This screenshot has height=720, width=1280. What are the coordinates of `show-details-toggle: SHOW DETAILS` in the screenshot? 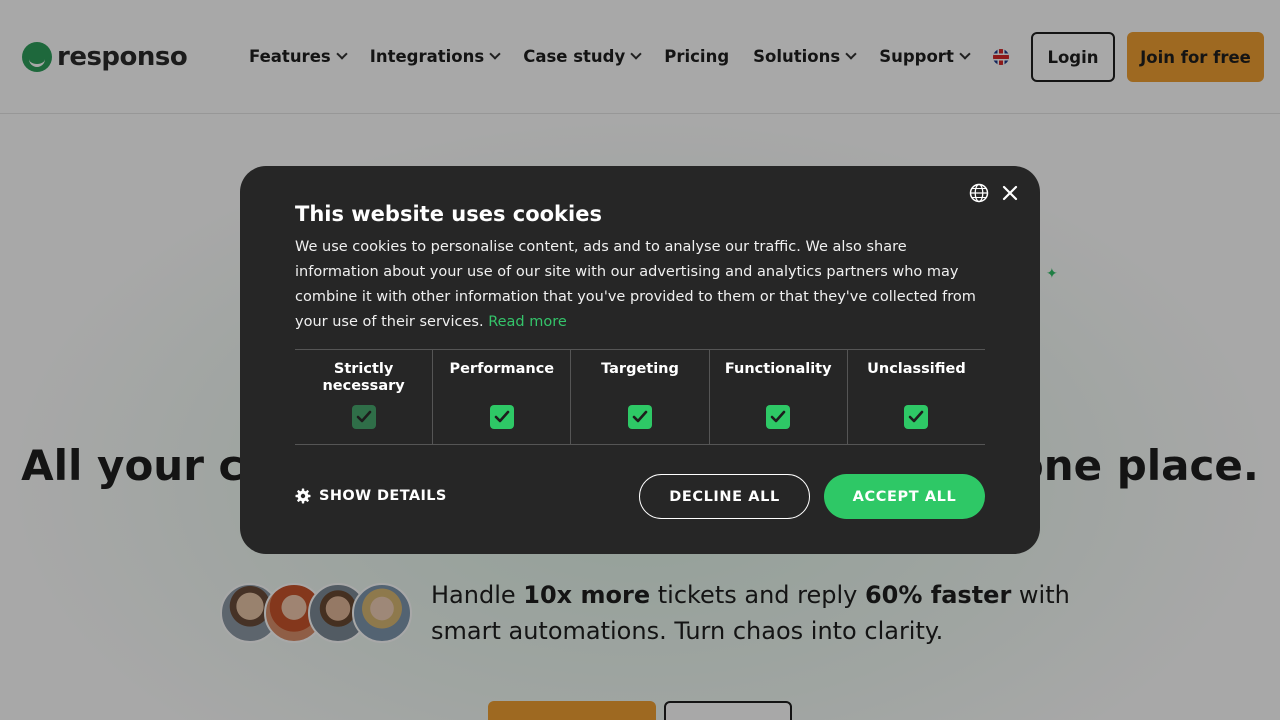 It's located at (371, 496).